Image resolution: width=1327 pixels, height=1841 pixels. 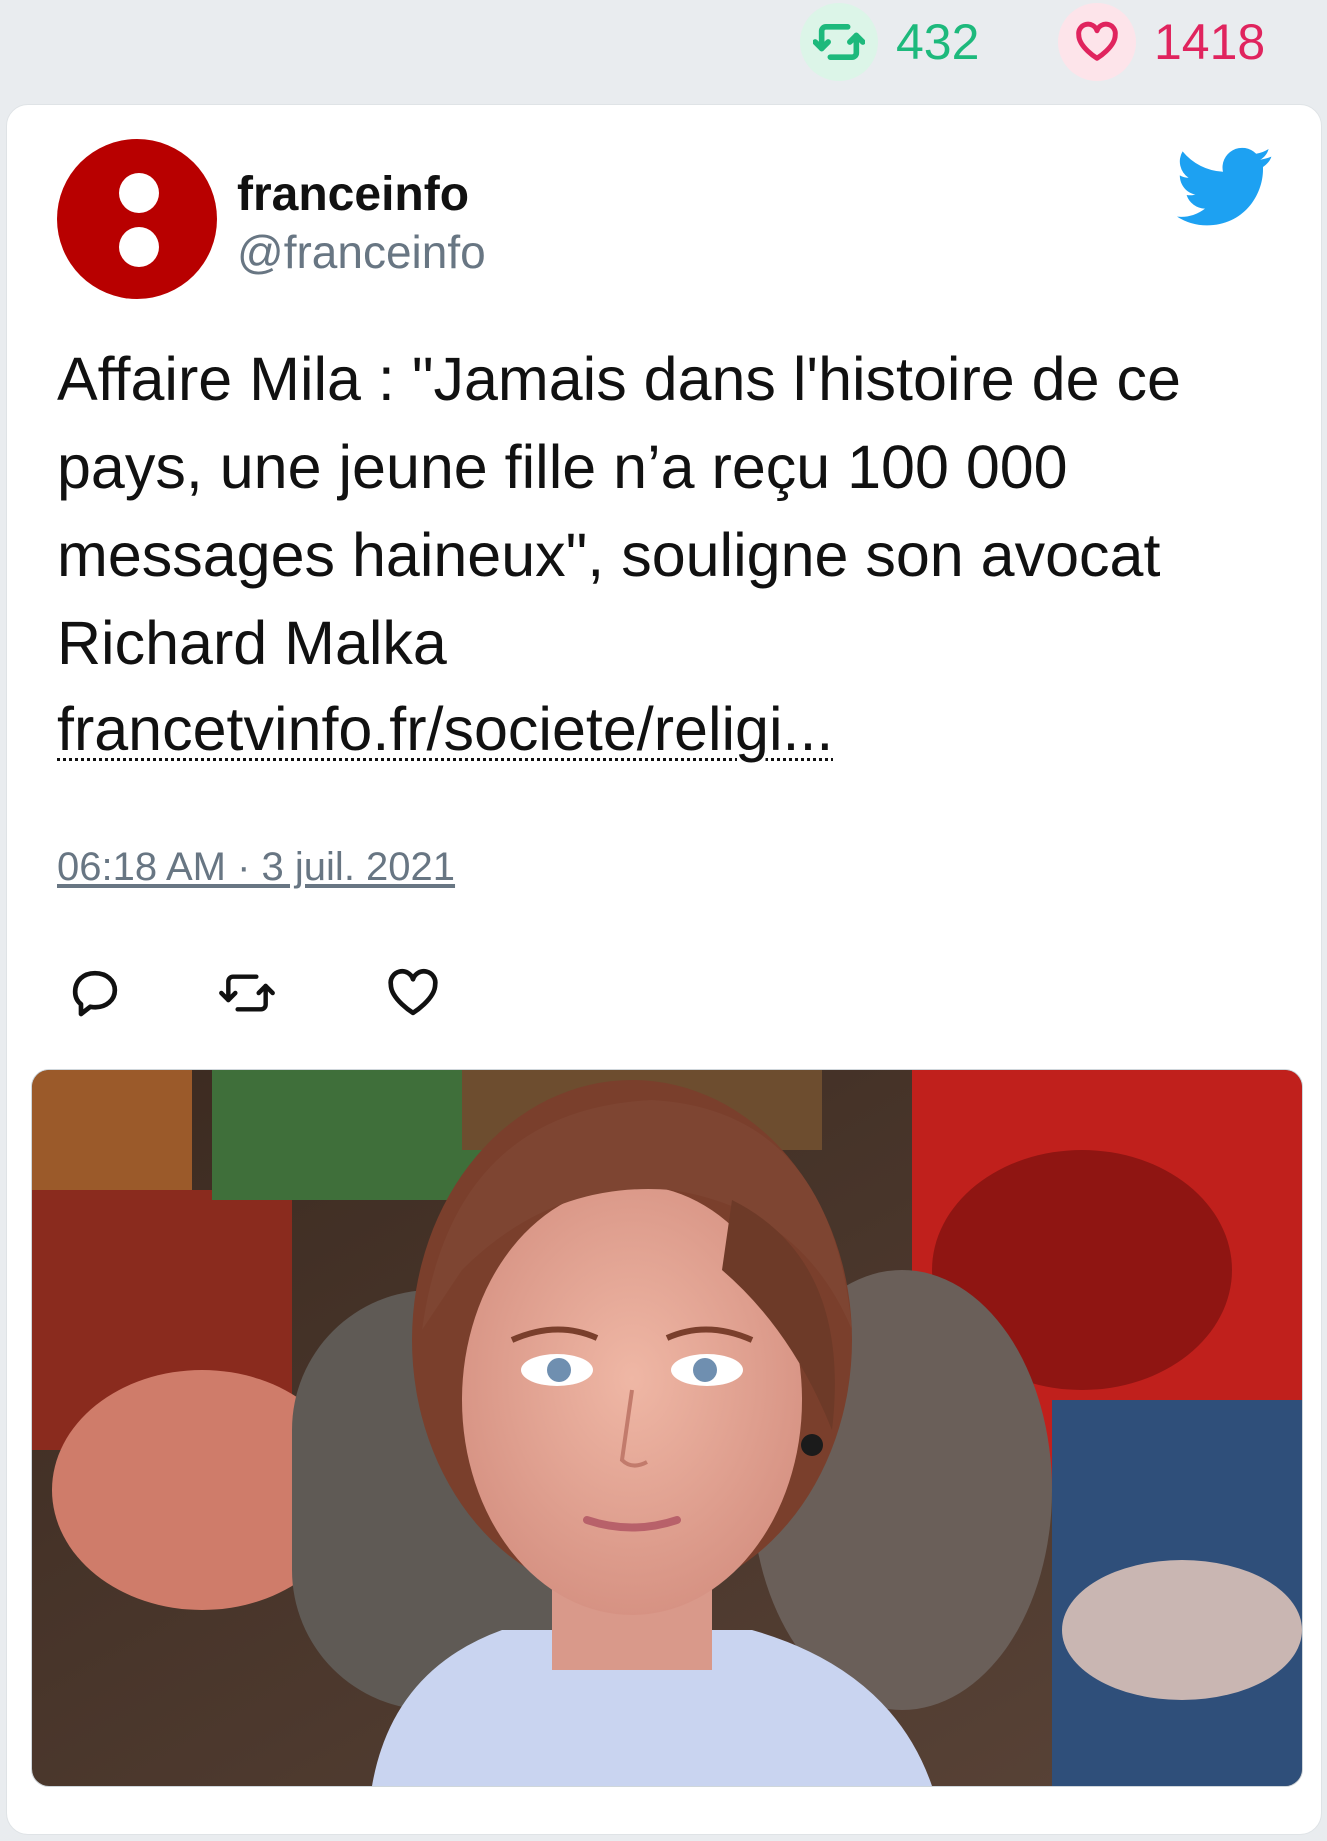 What do you see at coordinates (97, 995) in the screenshot?
I see `reply-icon` at bounding box center [97, 995].